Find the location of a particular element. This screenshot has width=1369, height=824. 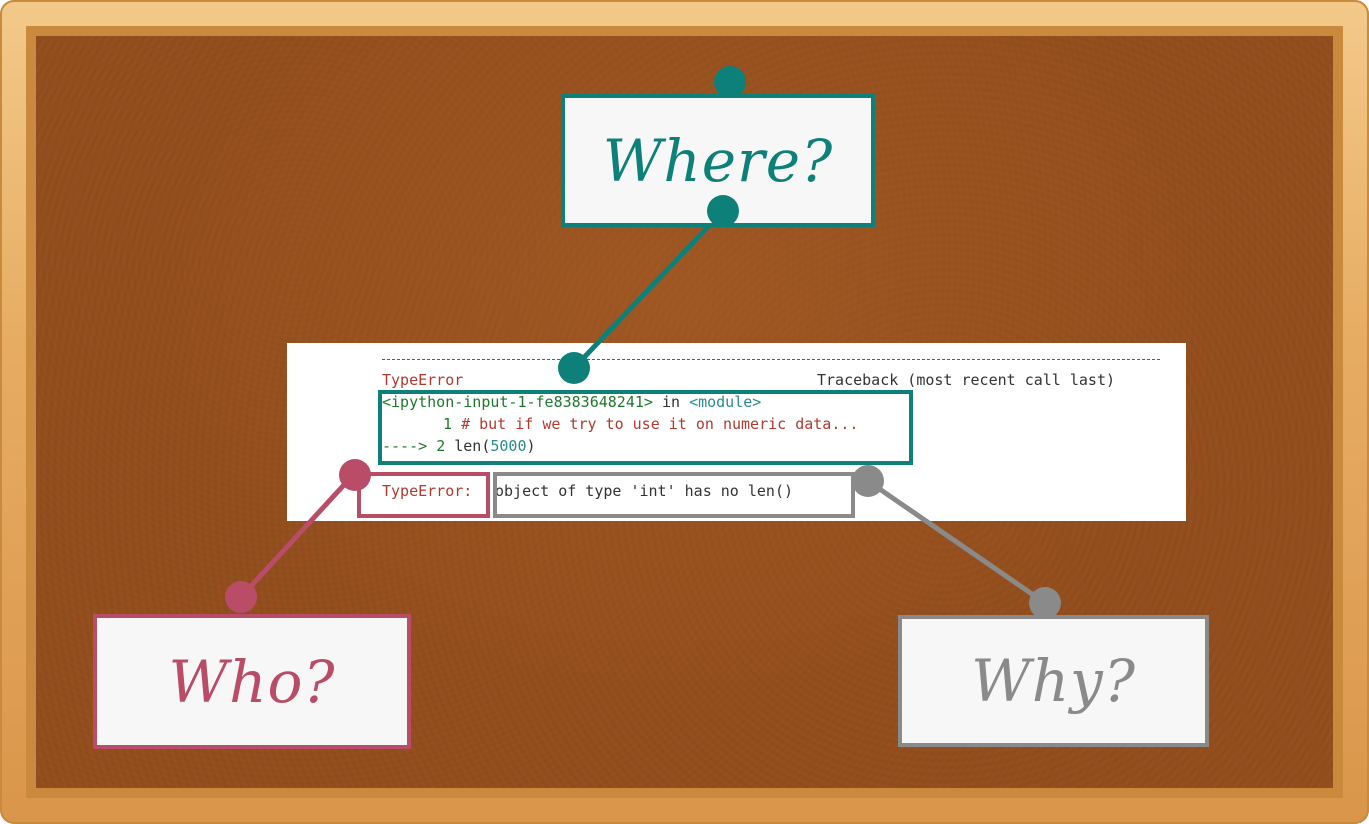

where-top-pin is located at coordinates (730, 82).